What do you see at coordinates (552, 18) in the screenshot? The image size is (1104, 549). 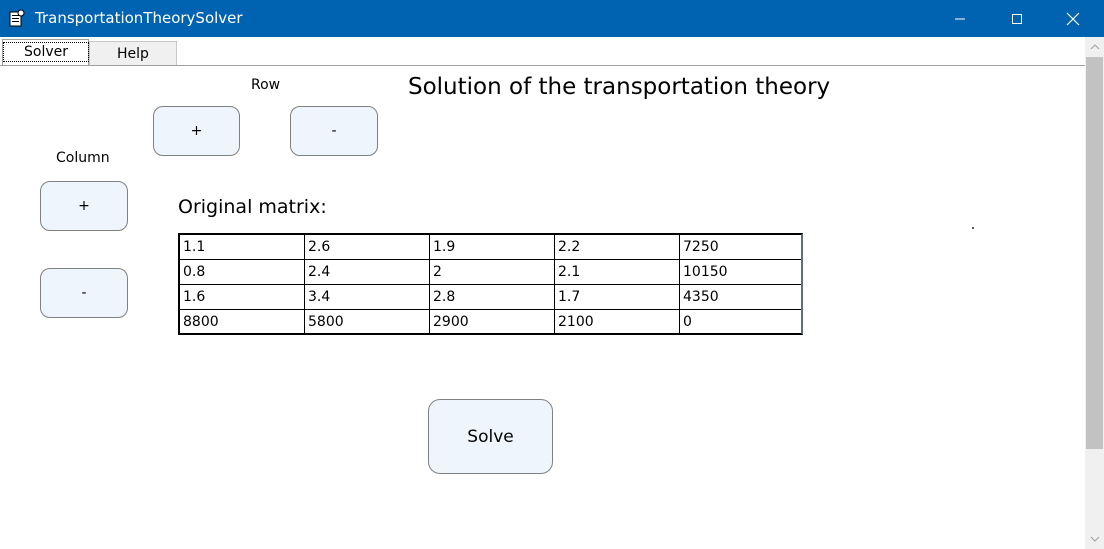 I see `title-bar: TransportationTheorySolver` at bounding box center [552, 18].